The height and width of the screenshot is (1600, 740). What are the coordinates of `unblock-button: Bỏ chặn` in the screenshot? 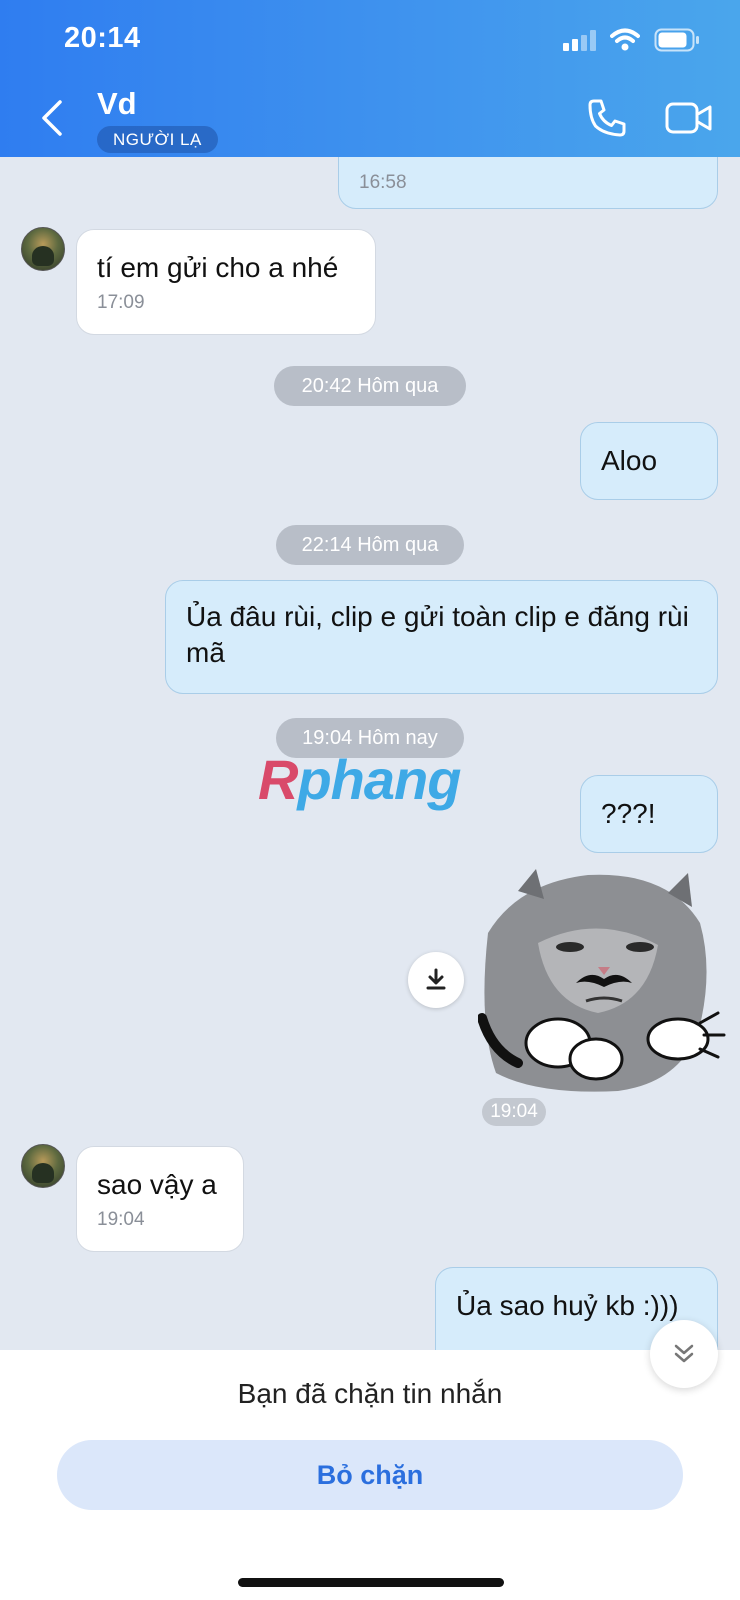 It's located at (370, 1475).